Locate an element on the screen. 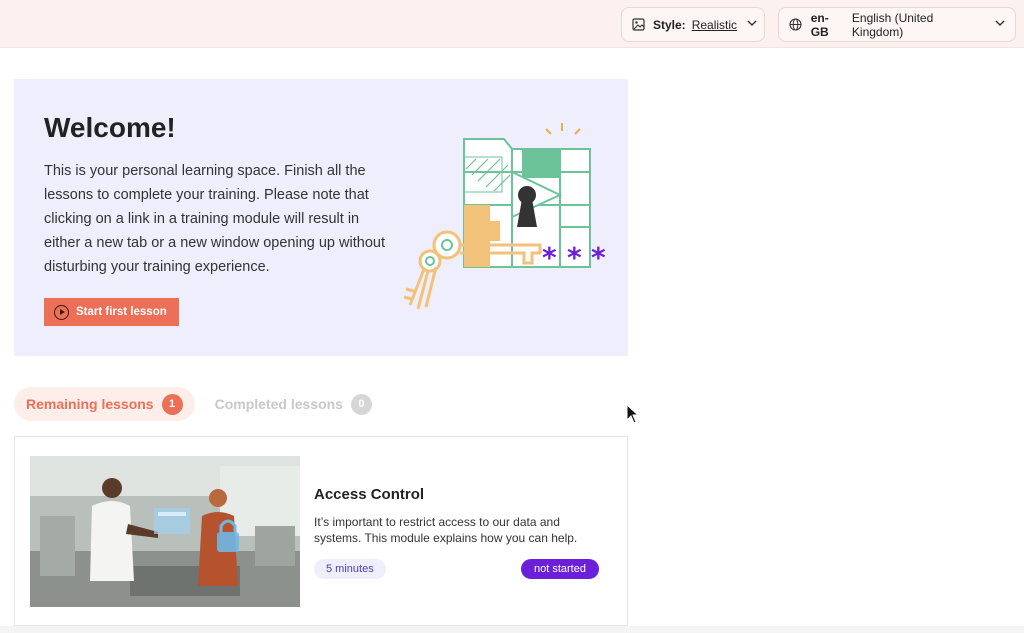 Image resolution: width=1024 pixels, height=633 pixels. lesson-tabs: Remaining lessons 1 Completed lessons 0 is located at coordinates (203, 404).